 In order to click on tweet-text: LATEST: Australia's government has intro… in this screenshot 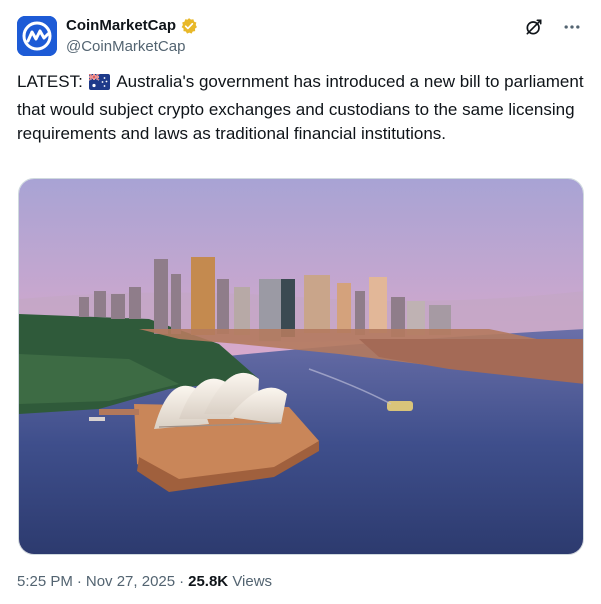, I will do `click(301, 108)`.